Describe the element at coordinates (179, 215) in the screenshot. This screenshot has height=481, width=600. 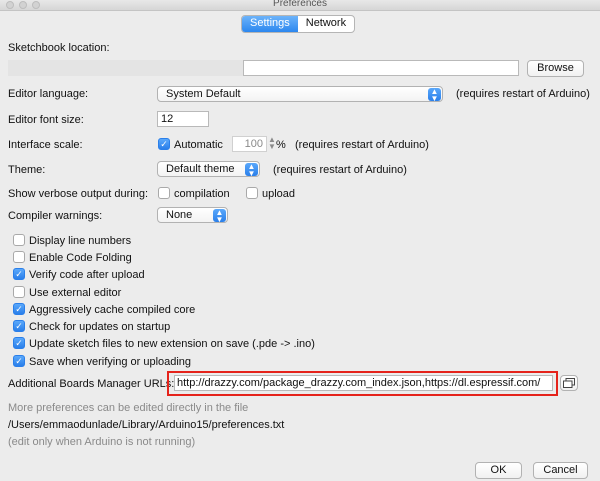
I see `compiler-warnings-value: None` at that location.